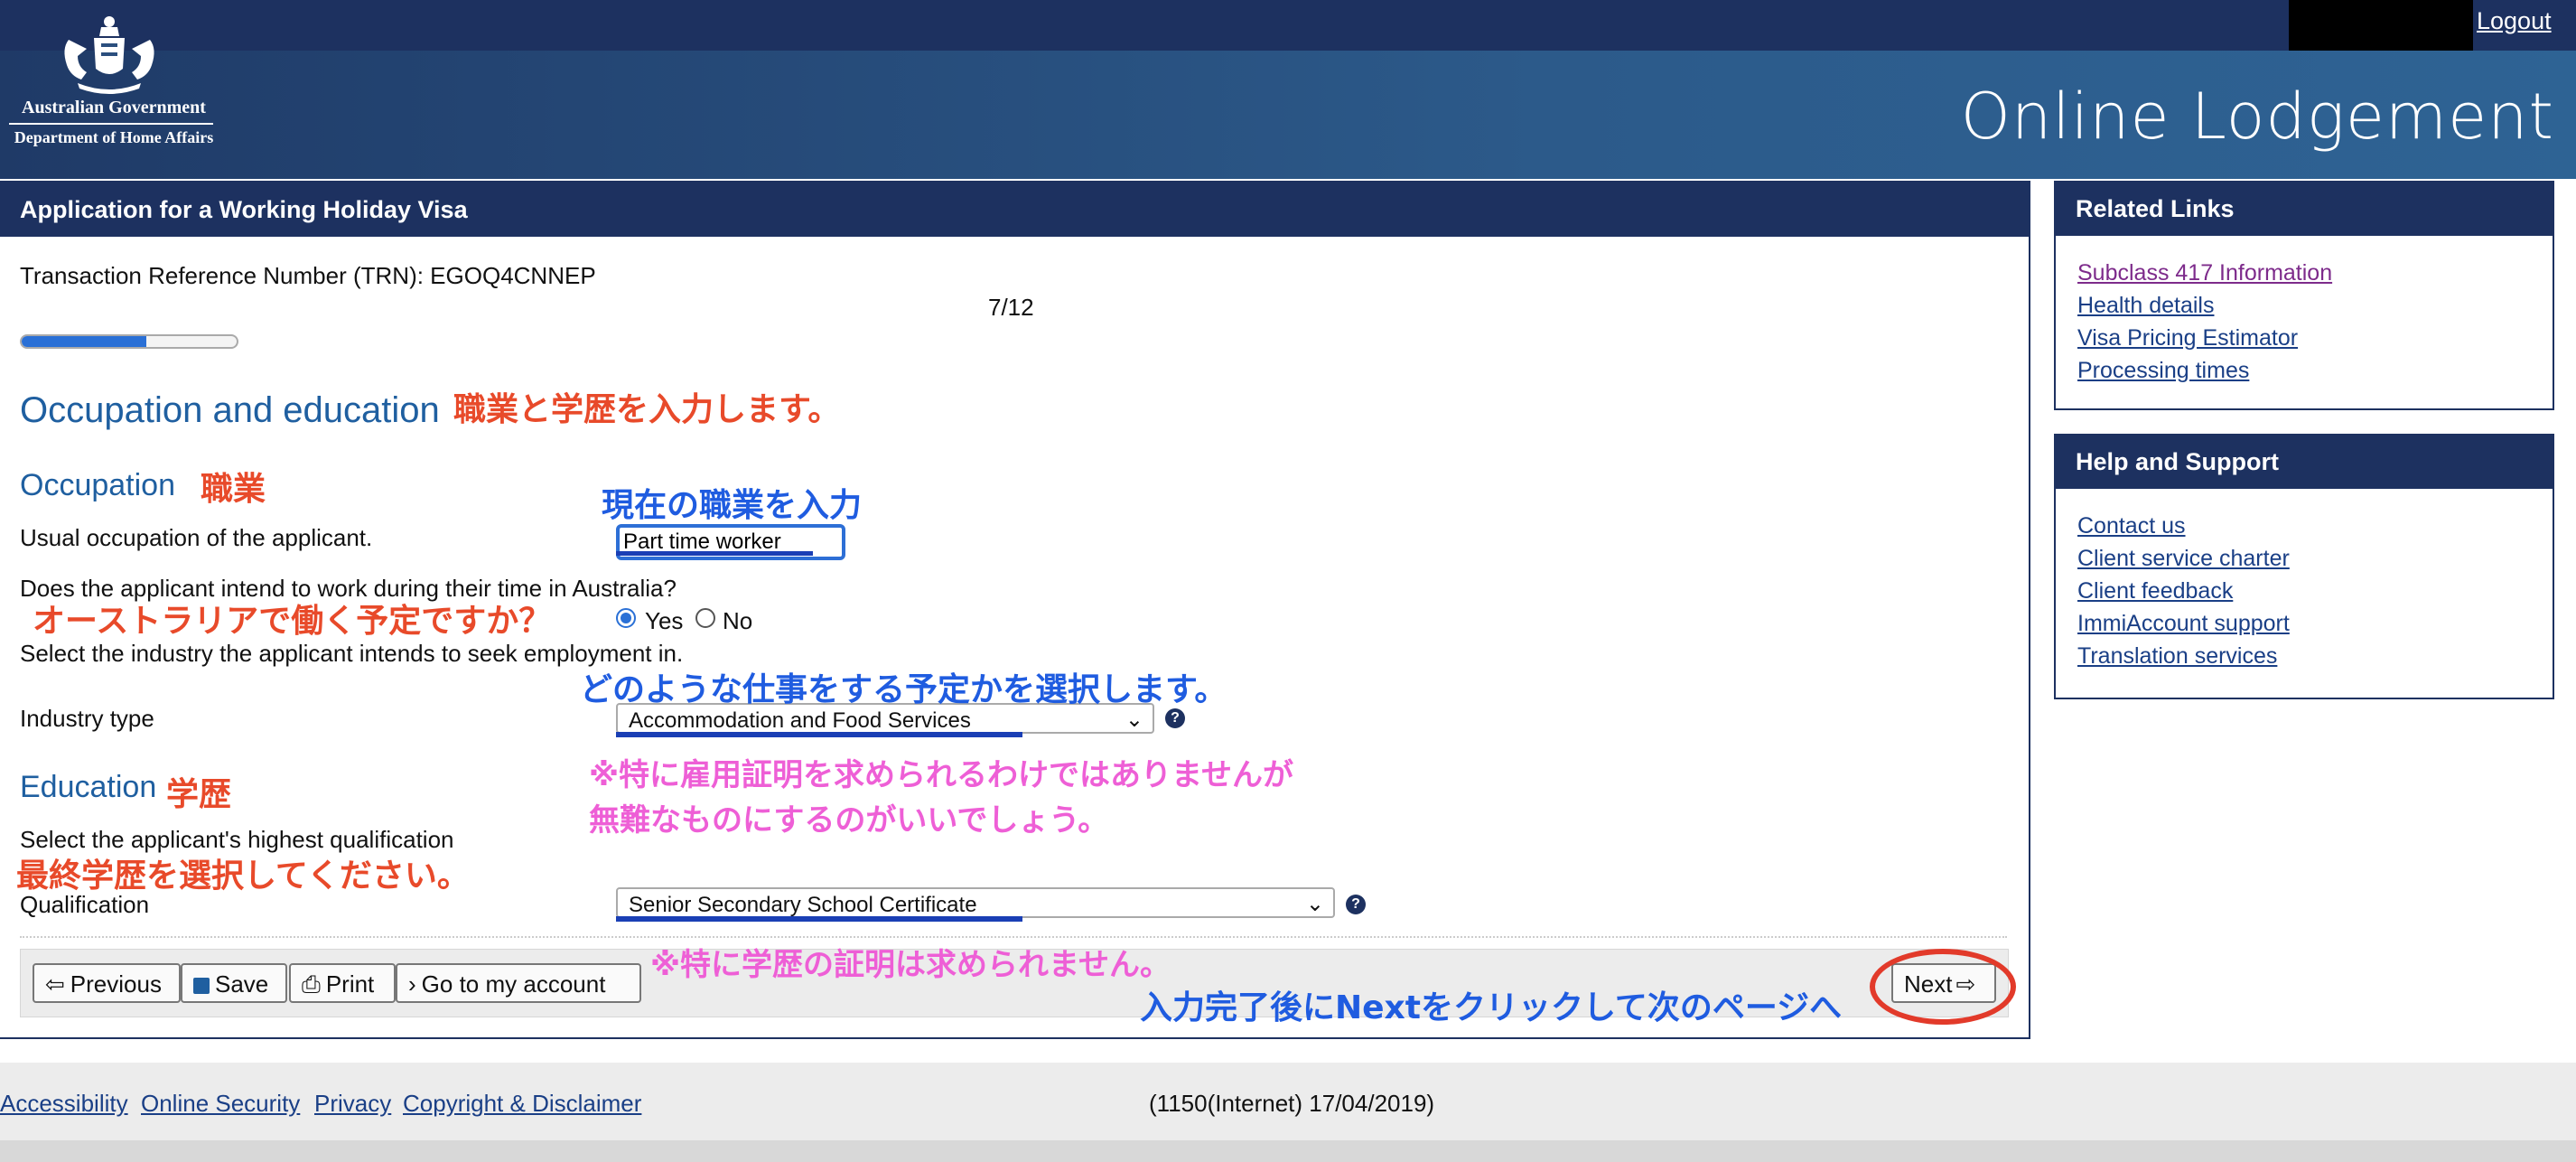  What do you see at coordinates (1292, 1103) in the screenshot?
I see `footer-version: (1150(Internet) 17/04/2019)` at bounding box center [1292, 1103].